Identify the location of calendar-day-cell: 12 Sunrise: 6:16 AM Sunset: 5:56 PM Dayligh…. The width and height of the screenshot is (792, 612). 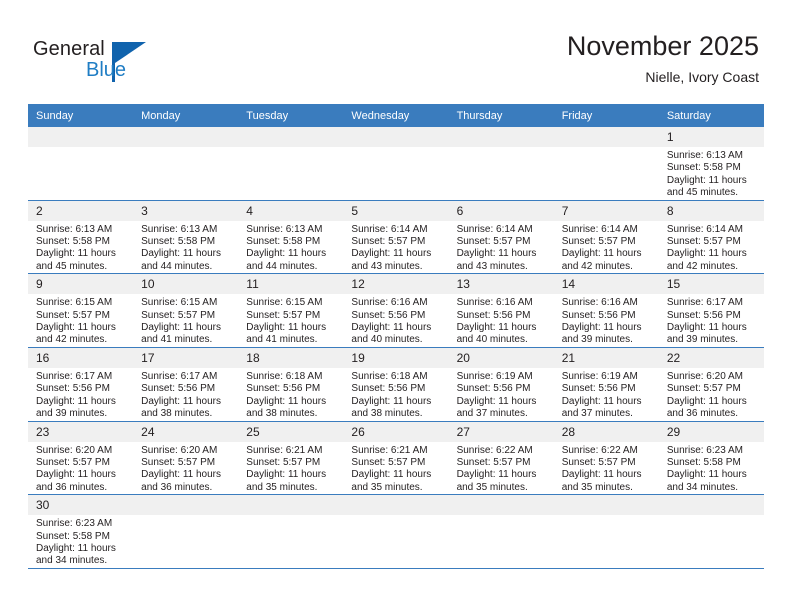
(396, 310).